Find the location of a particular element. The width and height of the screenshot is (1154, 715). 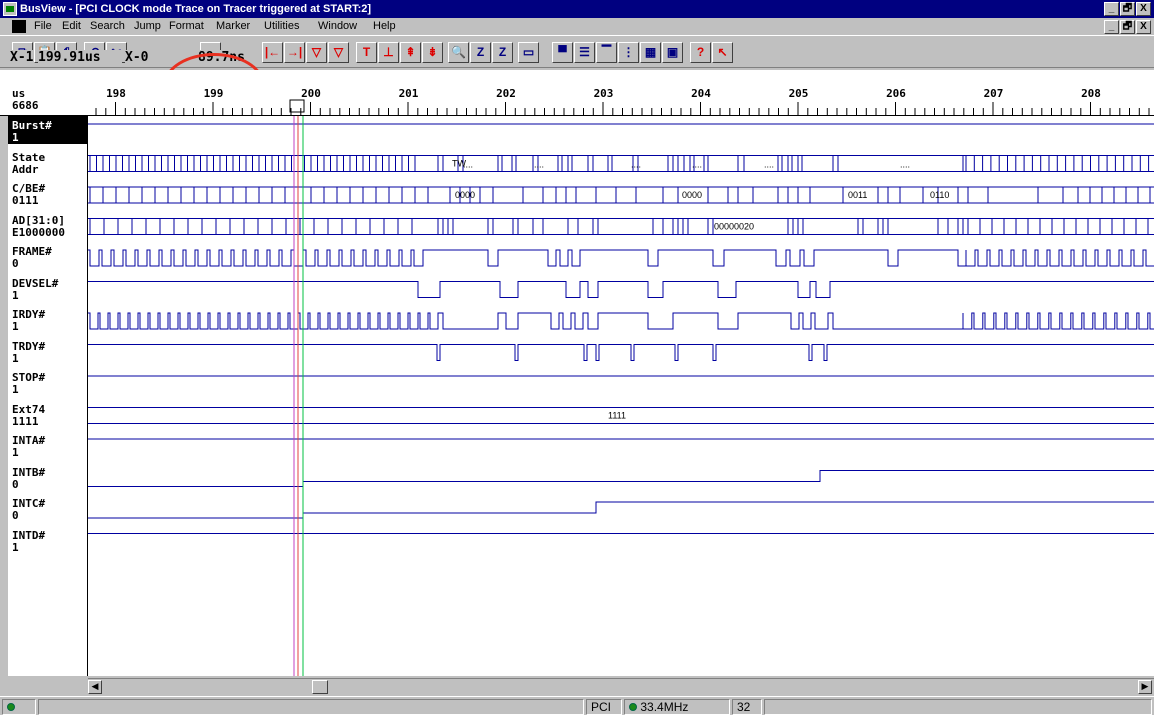

status-clock-value: 33.4MHz is located at coordinates (664, 707).